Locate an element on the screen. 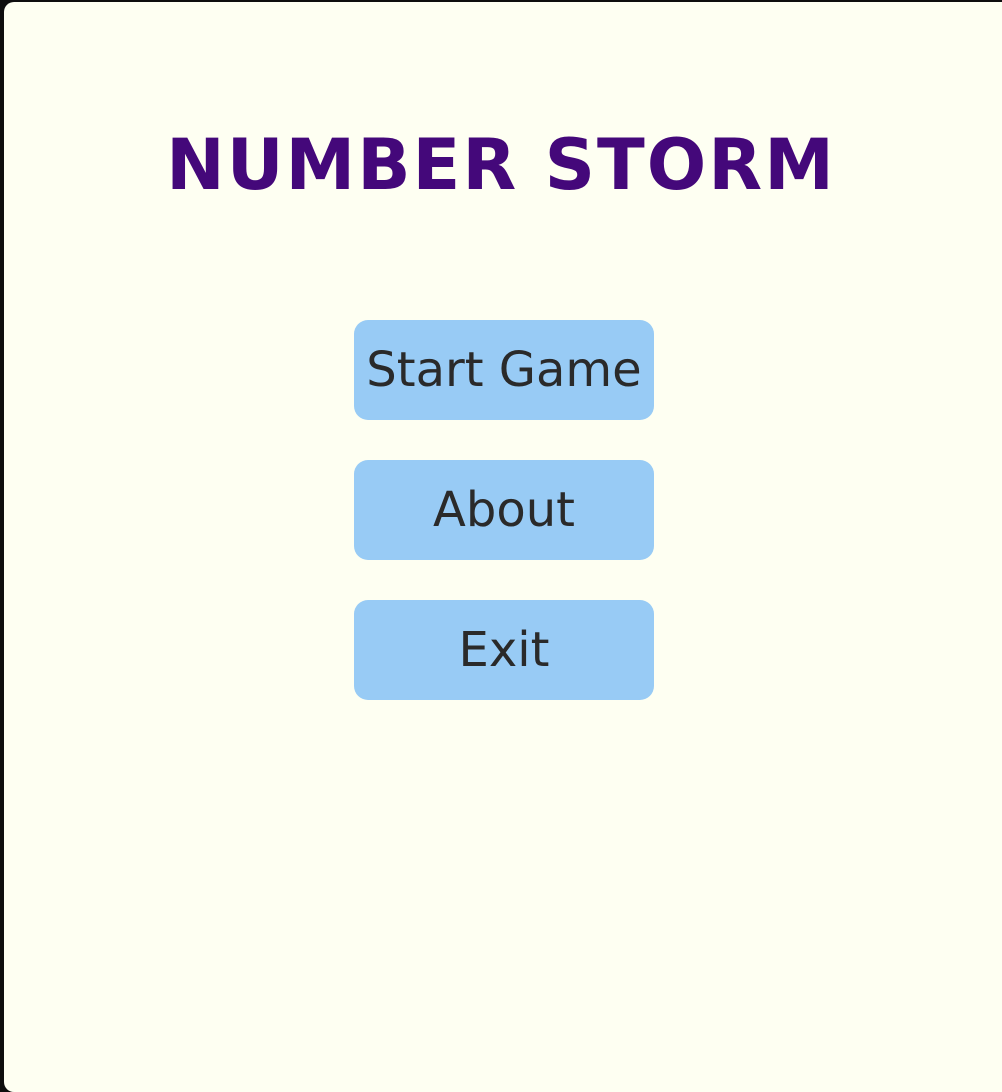 Image resolution: width=1002 pixels, height=1092 pixels. start-game-label: Start Game is located at coordinates (504, 370).